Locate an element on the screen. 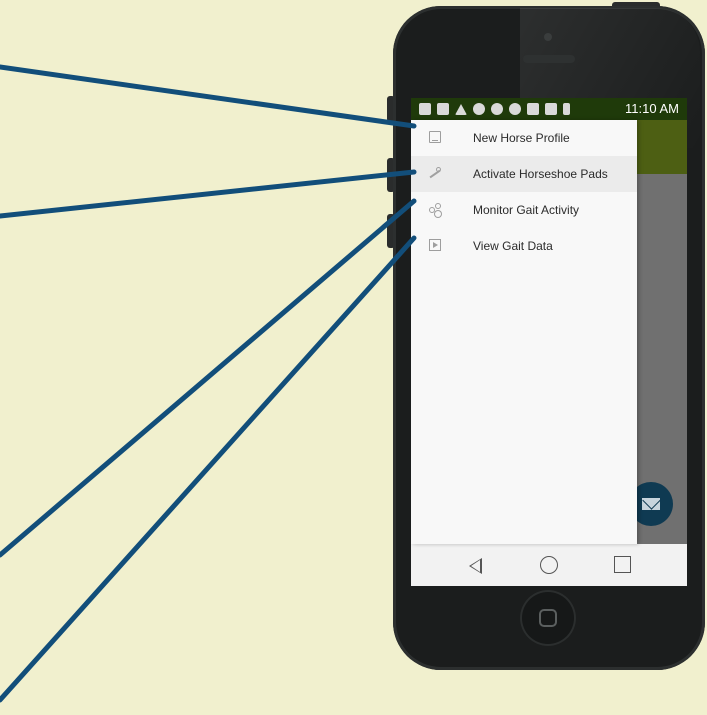 The image size is (707, 715). drawer-item-view-gait-data: View Gait Data is located at coordinates (524, 246).